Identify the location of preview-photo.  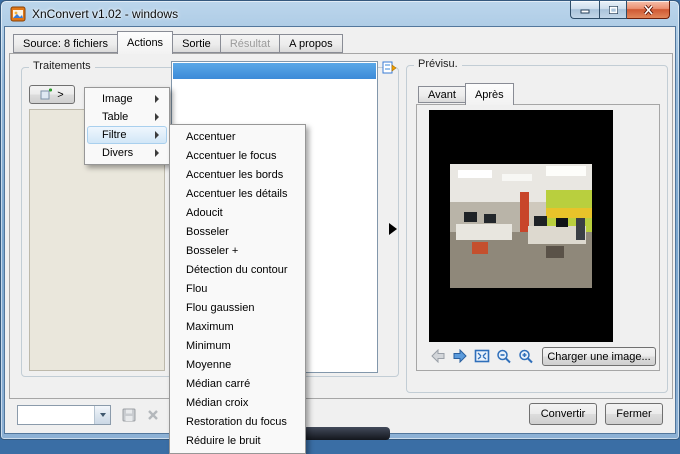
(521, 226).